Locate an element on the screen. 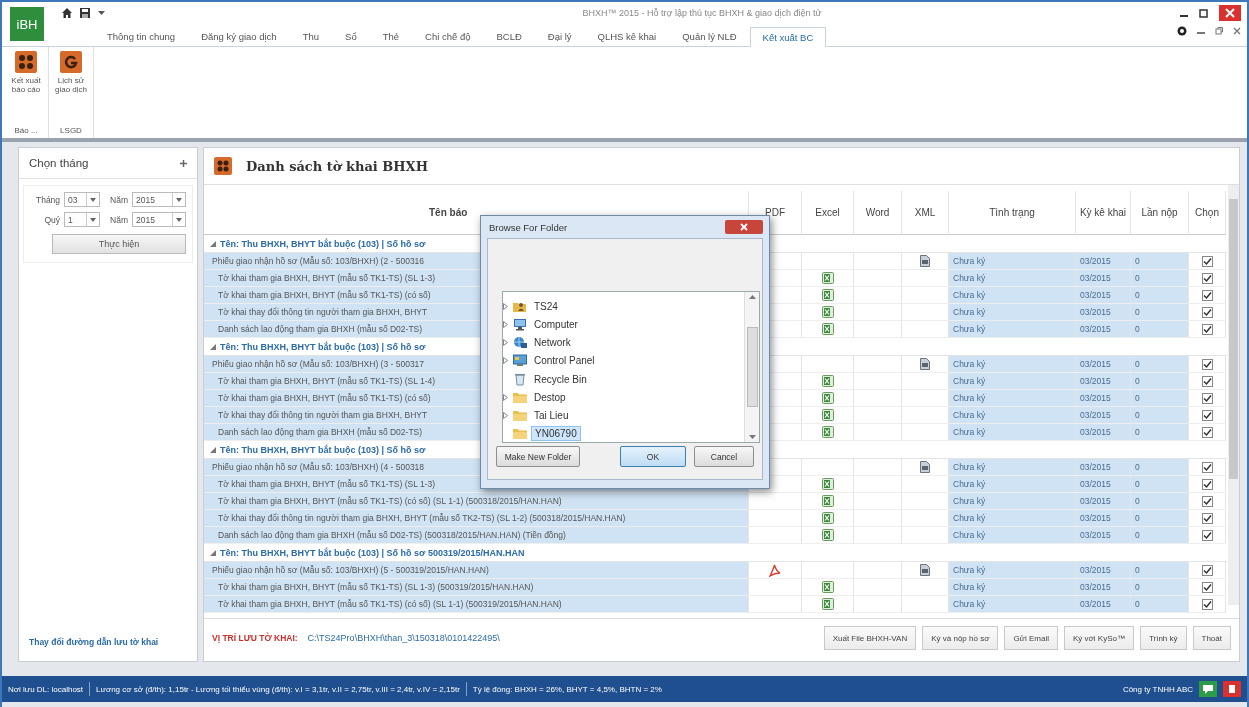 This screenshot has height=707, width=1249. folder-item: YN06790 is located at coordinates (556, 434).